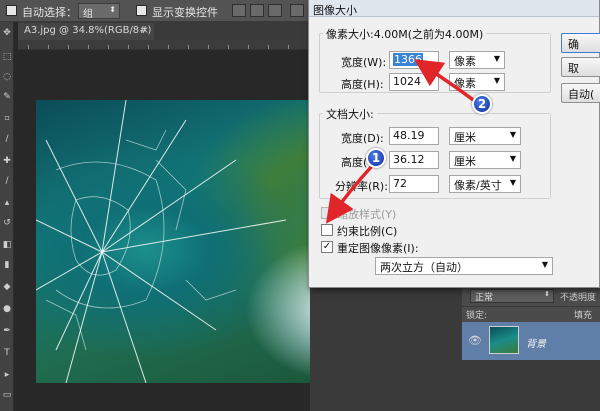 This screenshot has width=600, height=411. Describe the element at coordinates (401, 141) in the screenshot. I see `annotation-arrows` at that location.